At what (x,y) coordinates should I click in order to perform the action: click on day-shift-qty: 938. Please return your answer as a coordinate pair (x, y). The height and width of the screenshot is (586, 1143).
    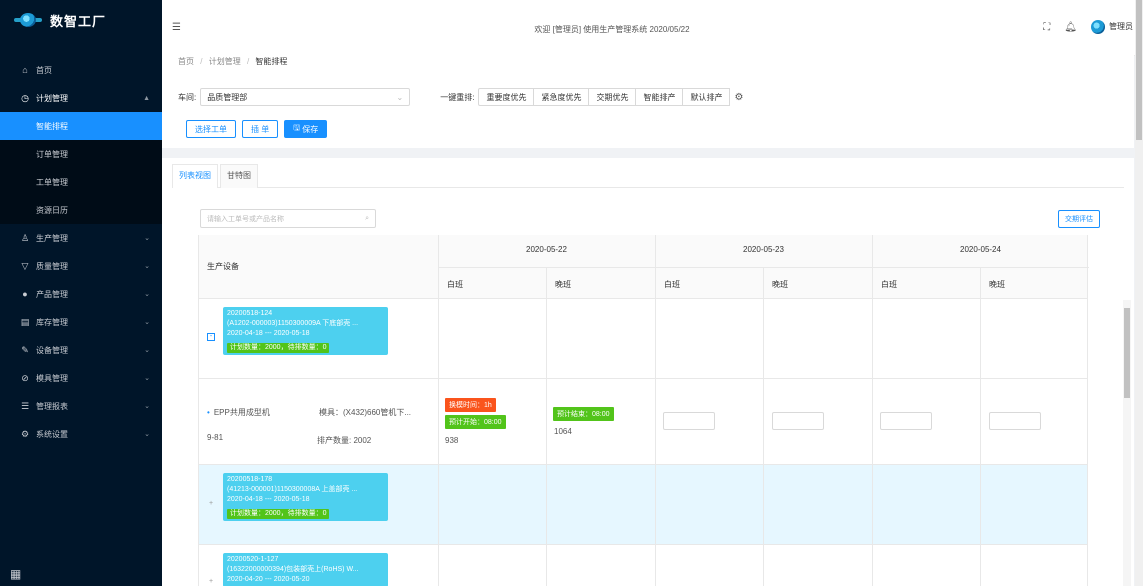
    Looking at the image, I should click on (452, 440).